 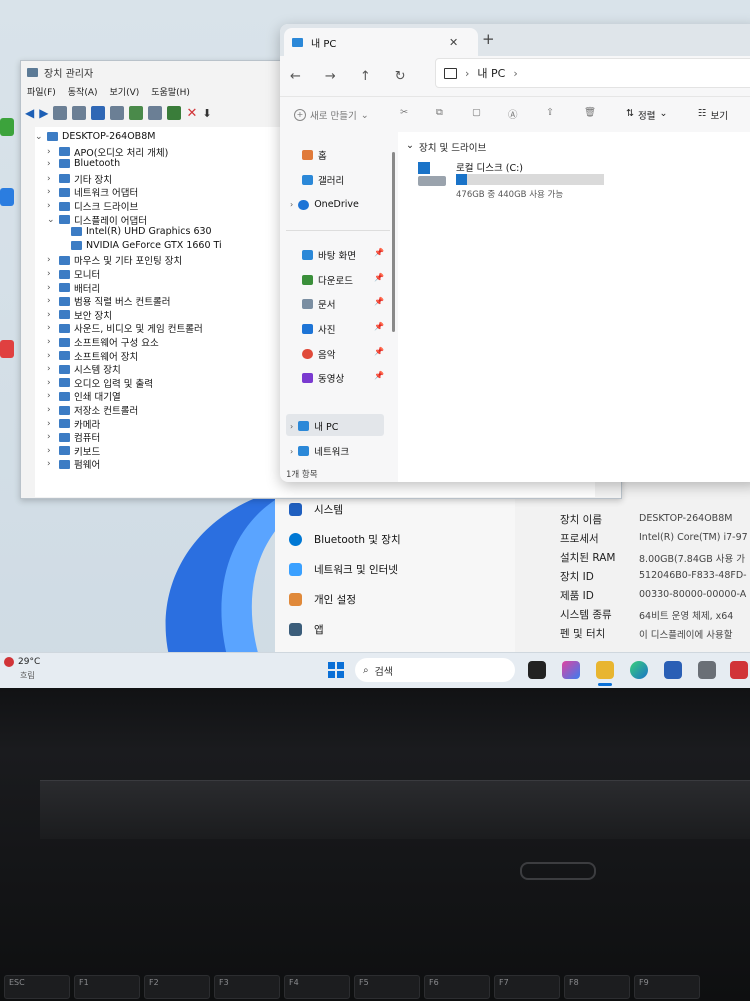 I want to click on nav-home: 홈, so click(x=314, y=155).